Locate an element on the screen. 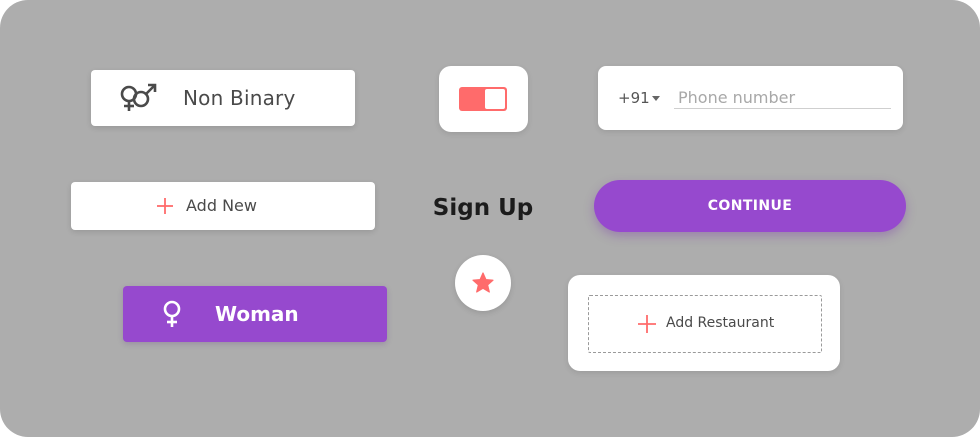 The width and height of the screenshot is (980, 437). country-code-select: +91 is located at coordinates (634, 98).